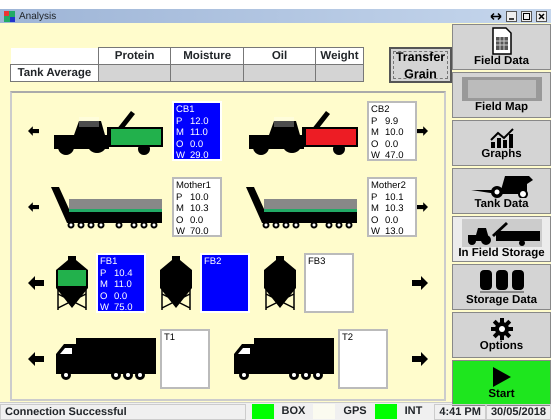 The width and height of the screenshot is (551, 420). I want to click on app-icon, so click(9, 16).